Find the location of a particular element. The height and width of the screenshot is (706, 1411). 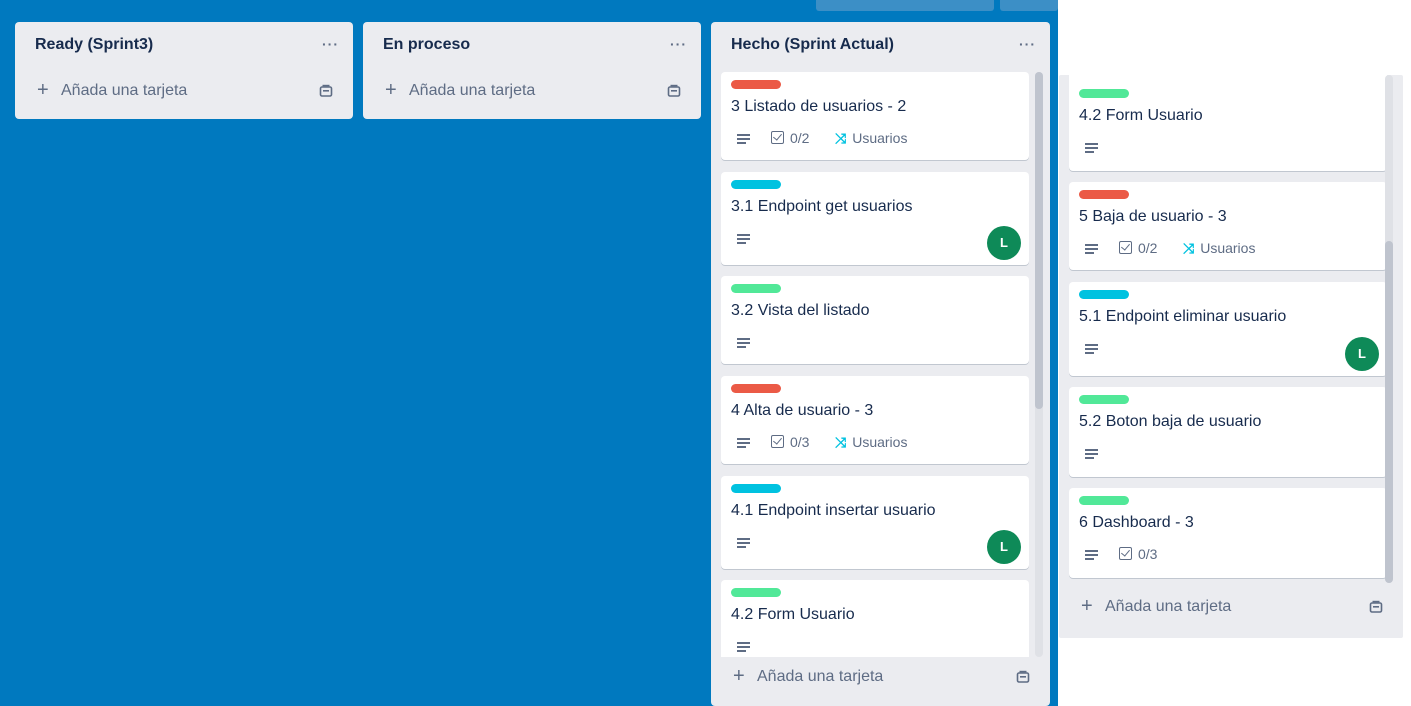

list-title: Ready (Sprint3) is located at coordinates (94, 45).